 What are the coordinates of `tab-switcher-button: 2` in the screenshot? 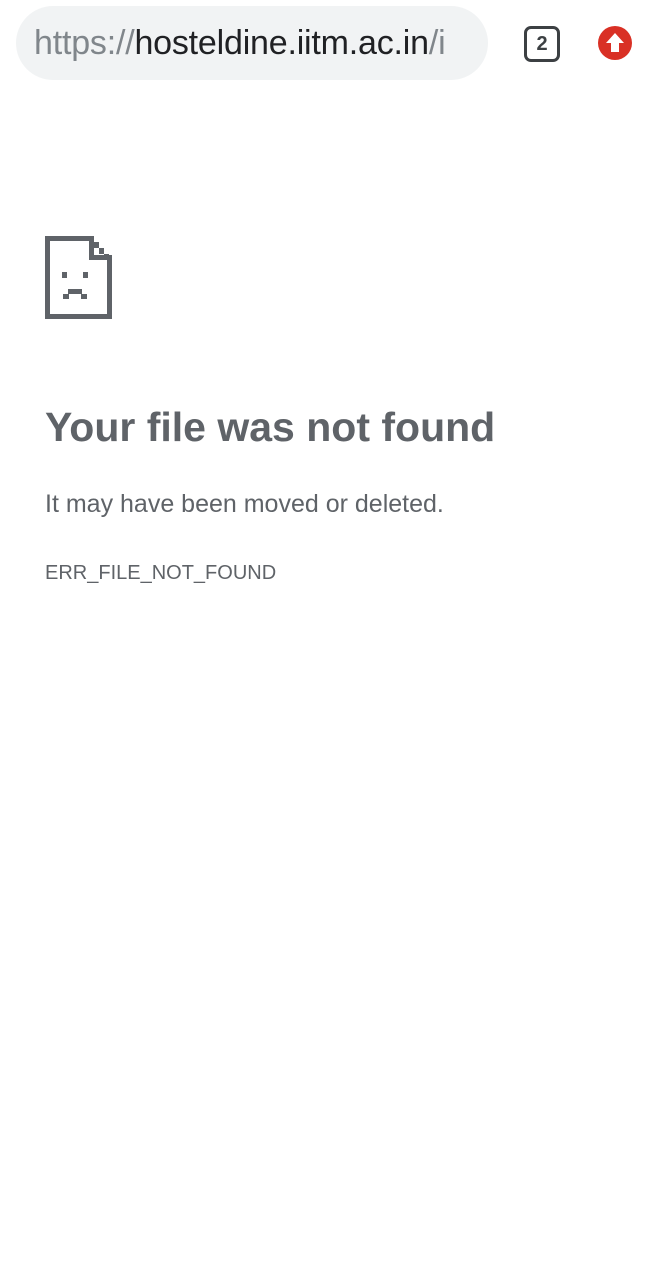 It's located at (542, 44).